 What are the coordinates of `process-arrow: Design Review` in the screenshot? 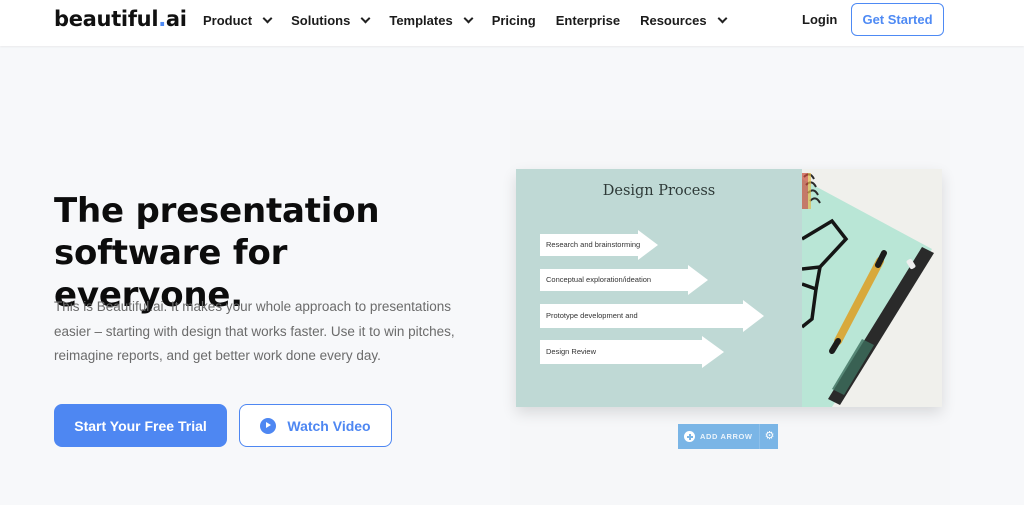 It's located at (633, 352).